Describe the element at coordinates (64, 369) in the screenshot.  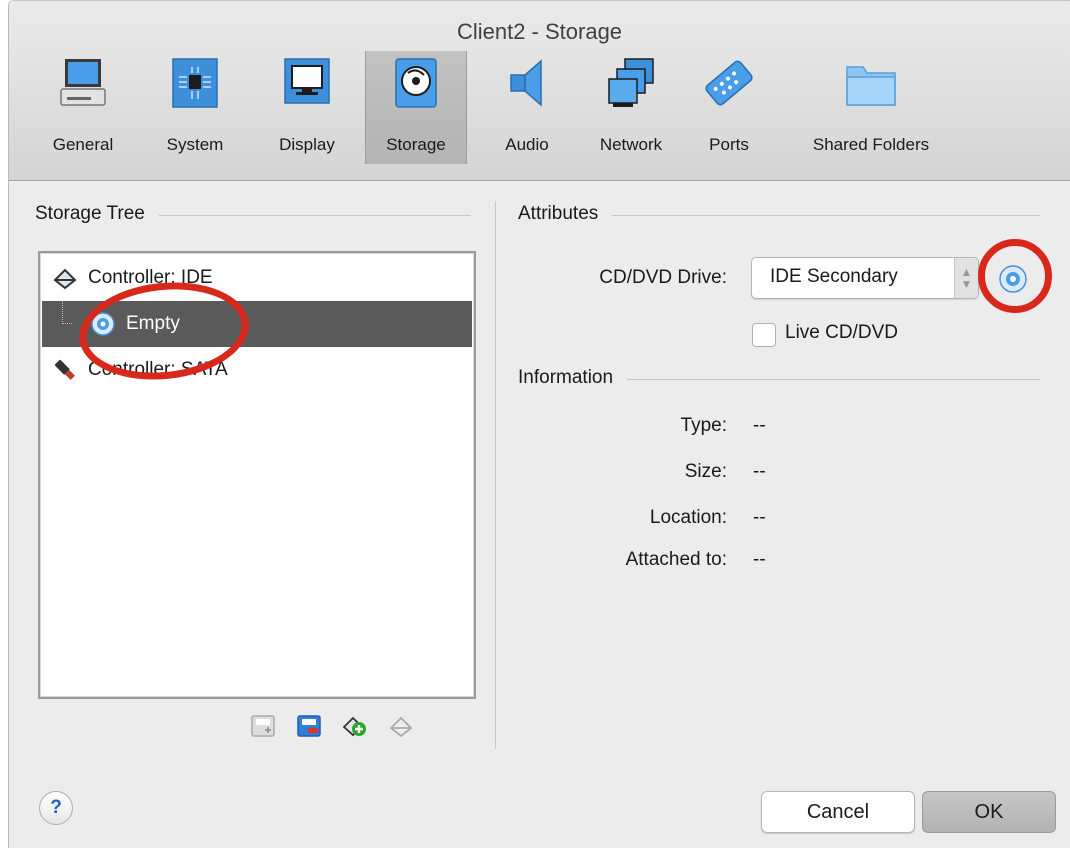
I see `sata-controller-icon` at that location.